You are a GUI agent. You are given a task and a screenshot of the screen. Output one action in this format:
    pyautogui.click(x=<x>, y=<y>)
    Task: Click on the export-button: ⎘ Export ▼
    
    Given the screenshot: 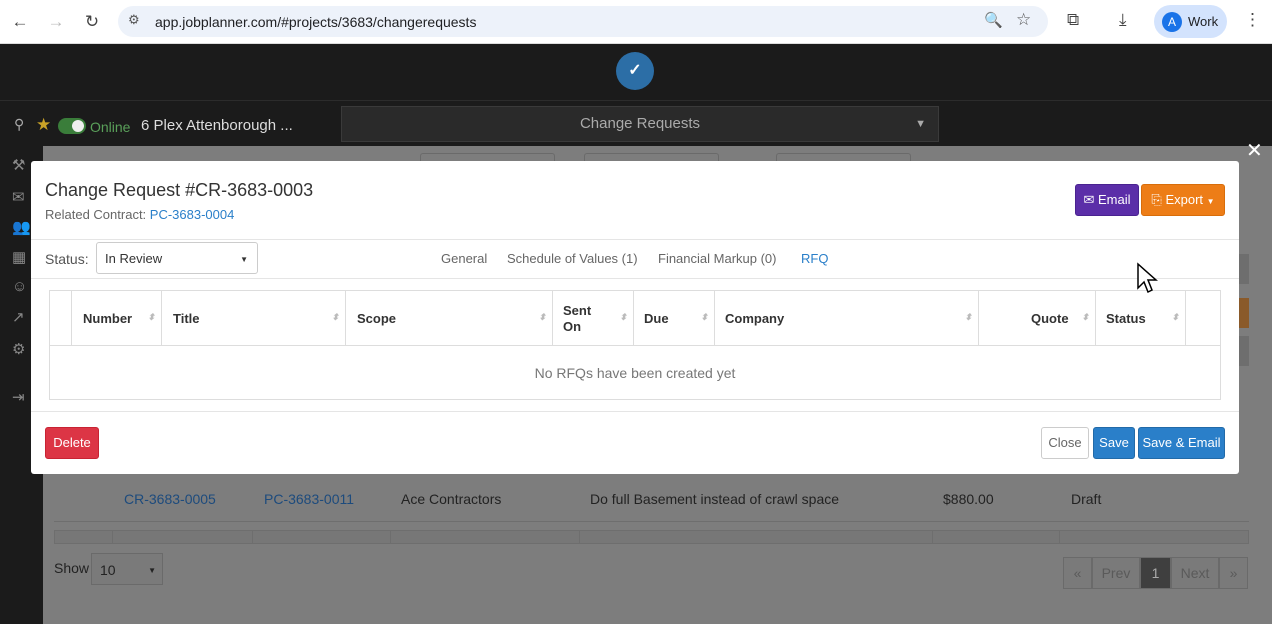 What is the action you would take?
    pyautogui.click(x=1183, y=200)
    